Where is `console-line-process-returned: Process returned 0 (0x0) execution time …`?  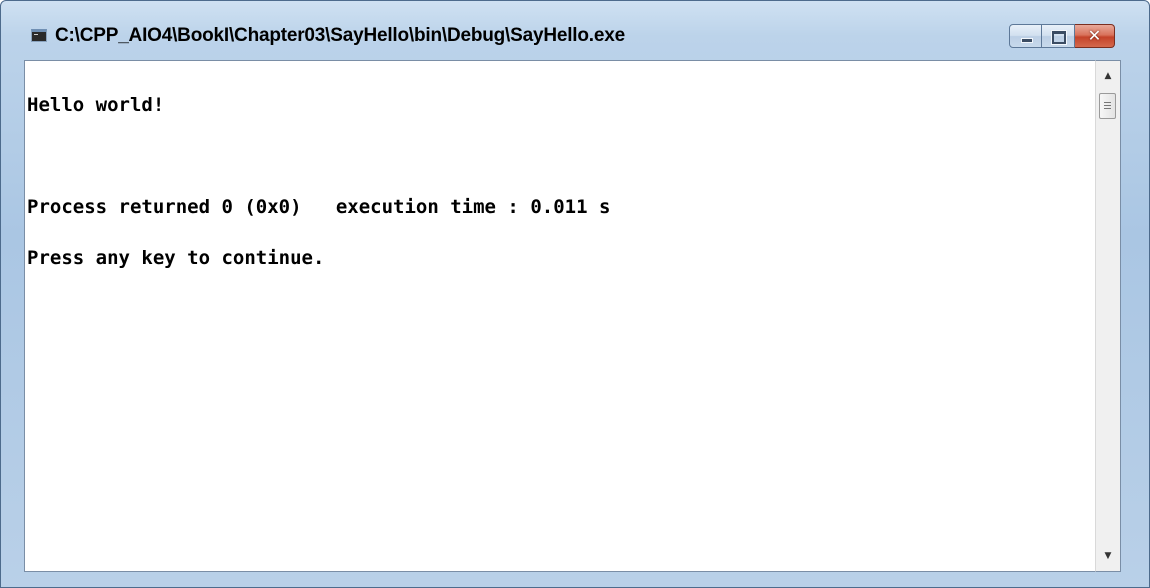
console-line-process-returned: Process returned 0 (0x0) execution time … is located at coordinates (319, 207).